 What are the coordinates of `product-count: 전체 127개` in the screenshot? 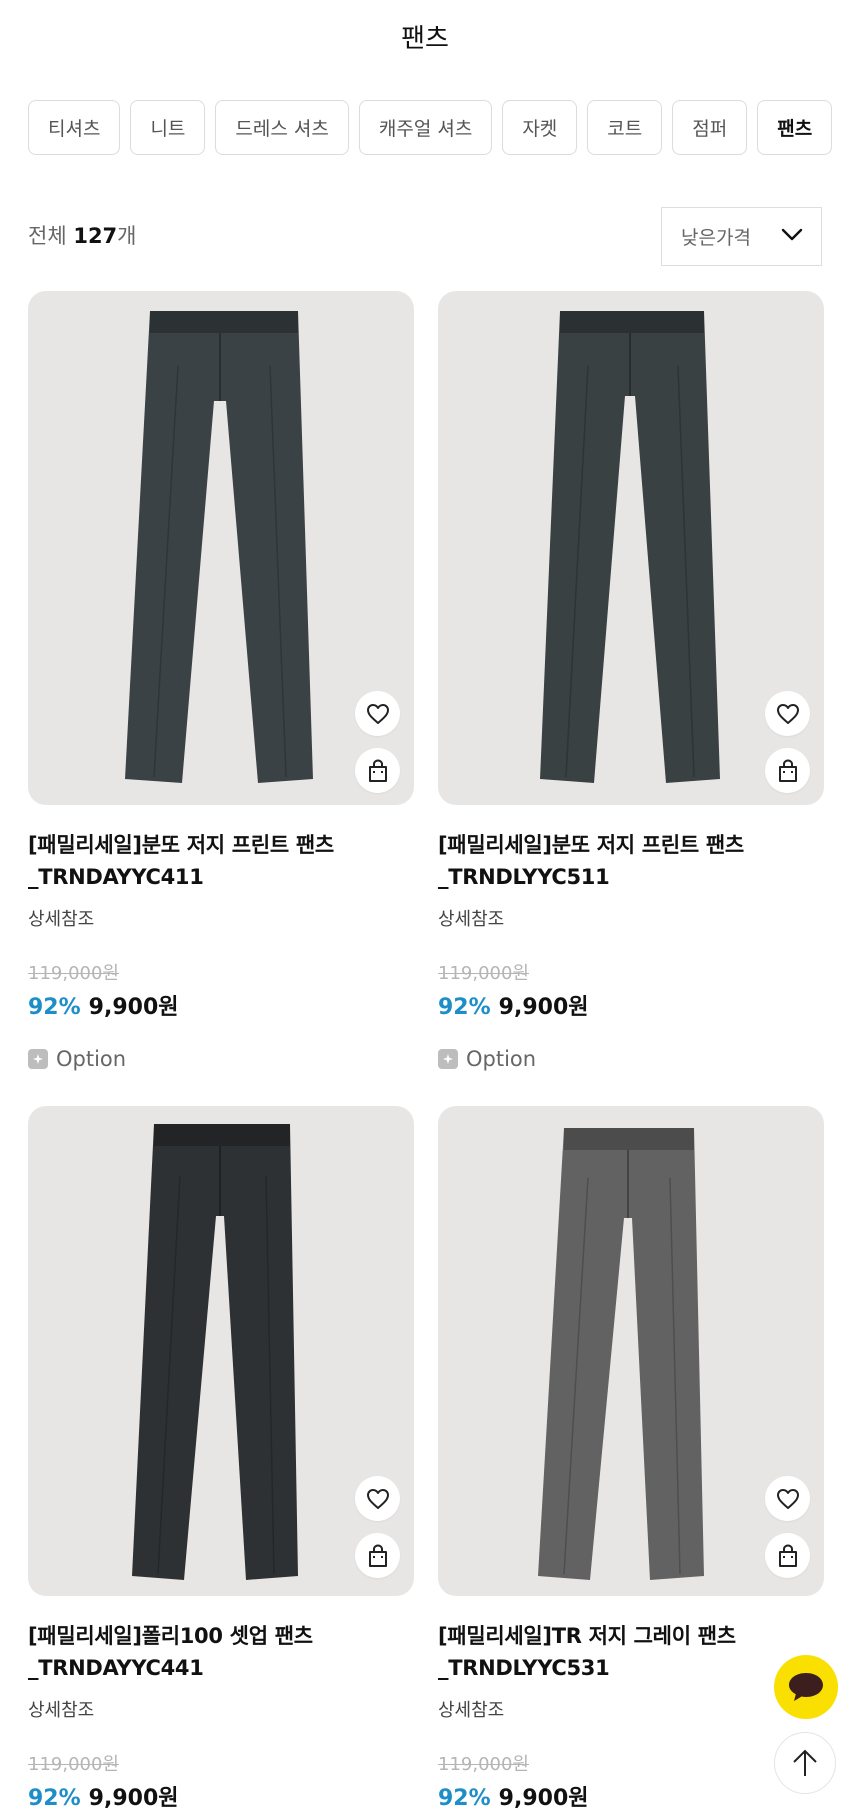 It's located at (82, 235).